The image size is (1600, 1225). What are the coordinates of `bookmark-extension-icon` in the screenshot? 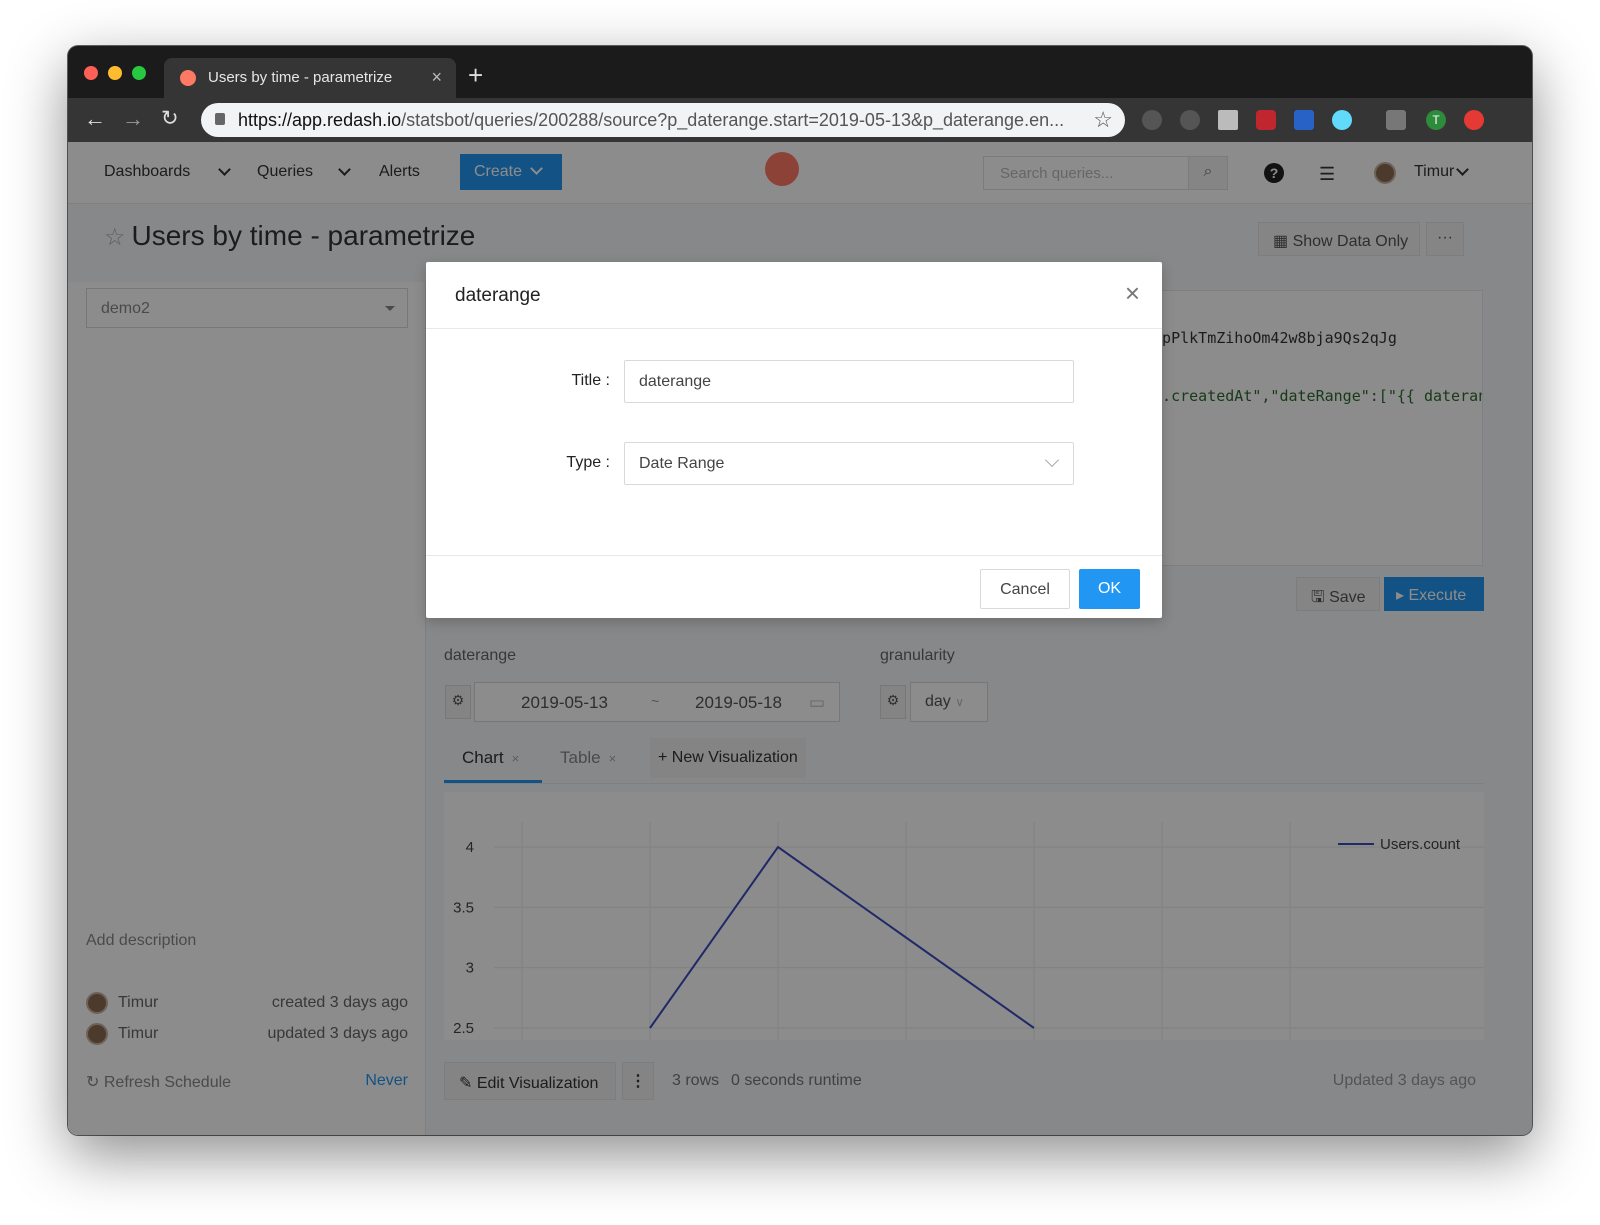 It's located at (1304, 120).